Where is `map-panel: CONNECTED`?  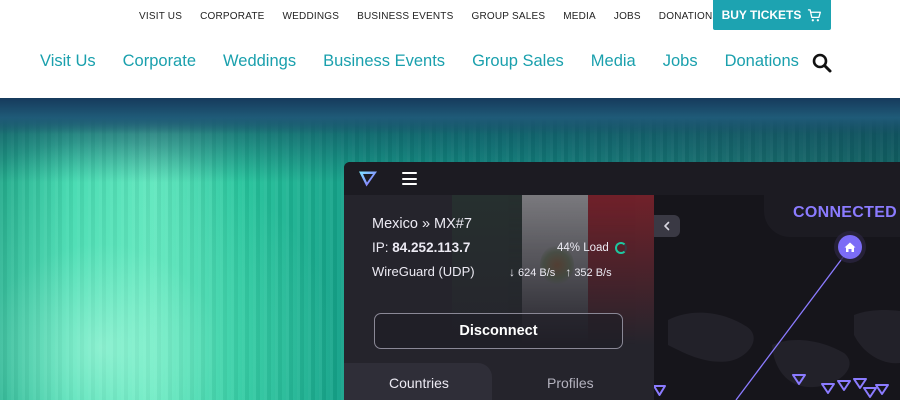
map-panel: CONNECTED is located at coordinates (777, 297).